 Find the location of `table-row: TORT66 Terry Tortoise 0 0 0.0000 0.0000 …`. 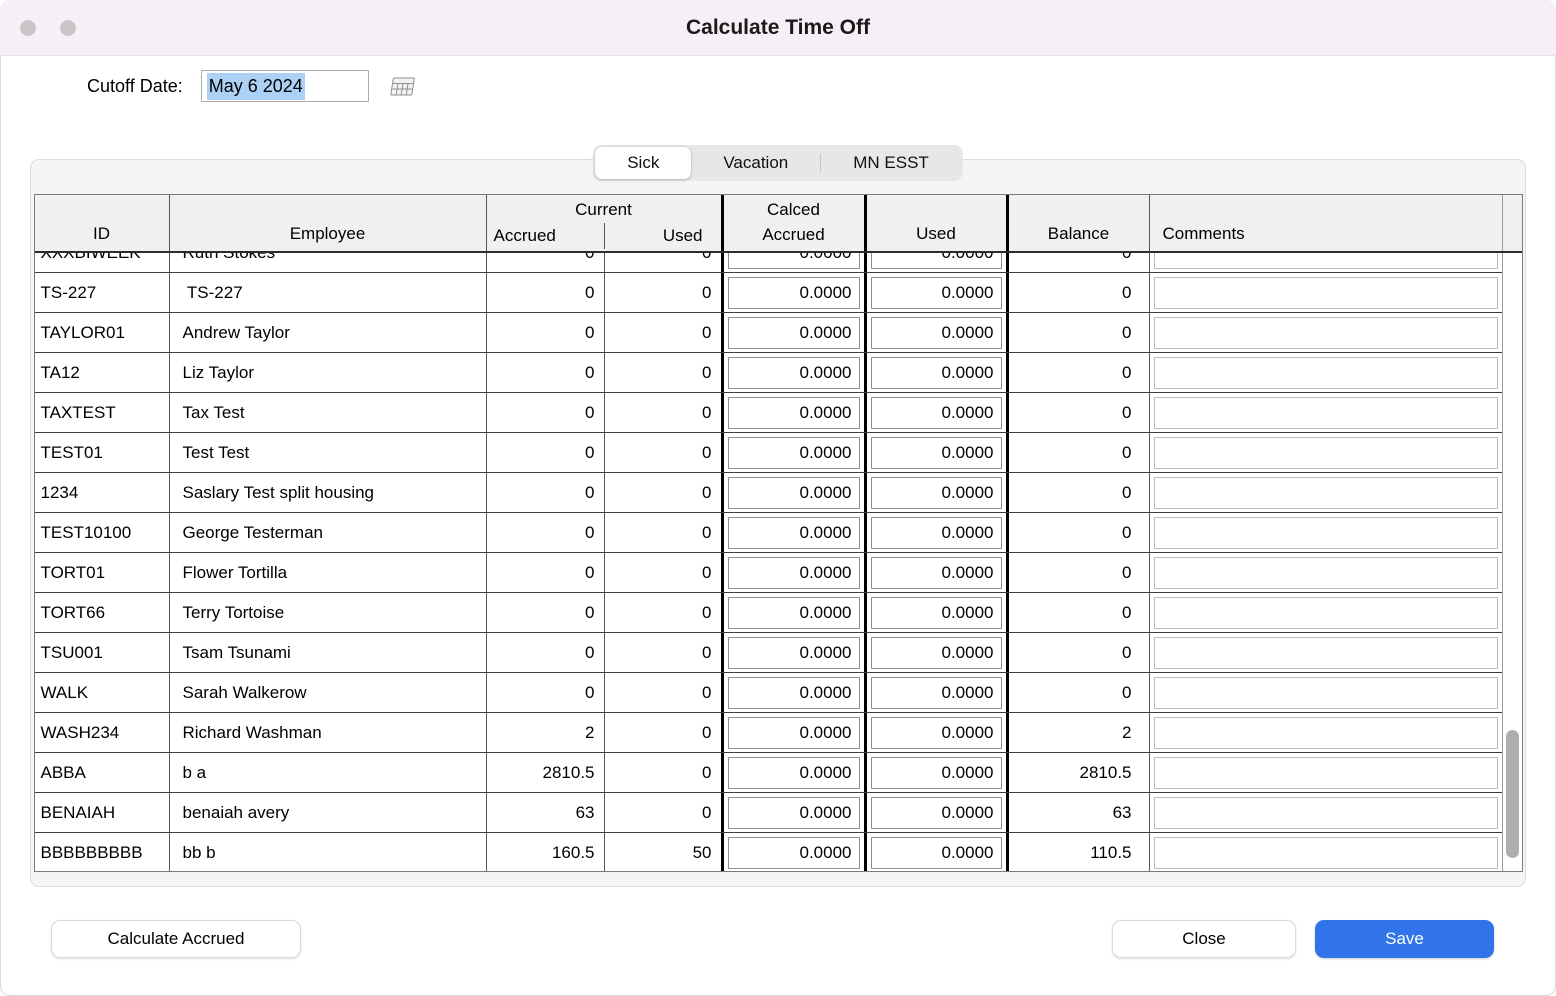

table-row: TORT66 Terry Tortoise 0 0 0.0000 0.0000 … is located at coordinates (768, 613).